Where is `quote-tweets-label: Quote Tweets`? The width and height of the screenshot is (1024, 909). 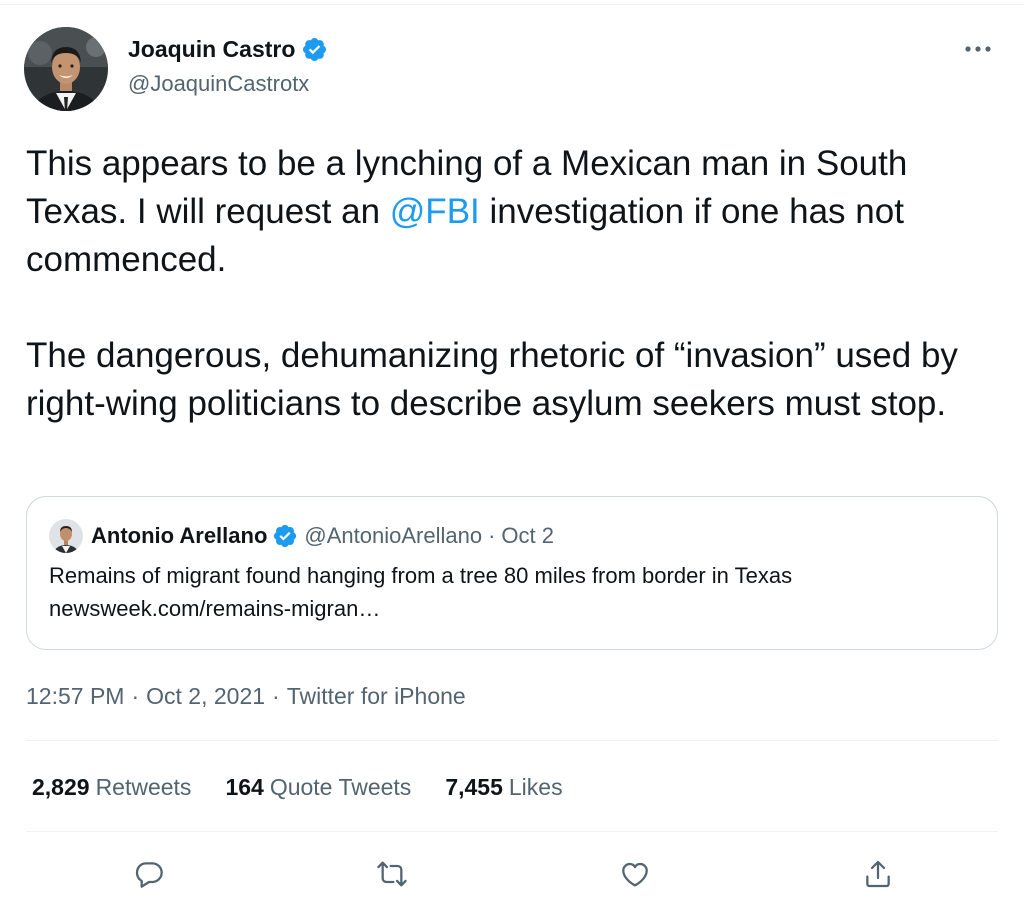 quote-tweets-label: Quote Tweets is located at coordinates (340, 787).